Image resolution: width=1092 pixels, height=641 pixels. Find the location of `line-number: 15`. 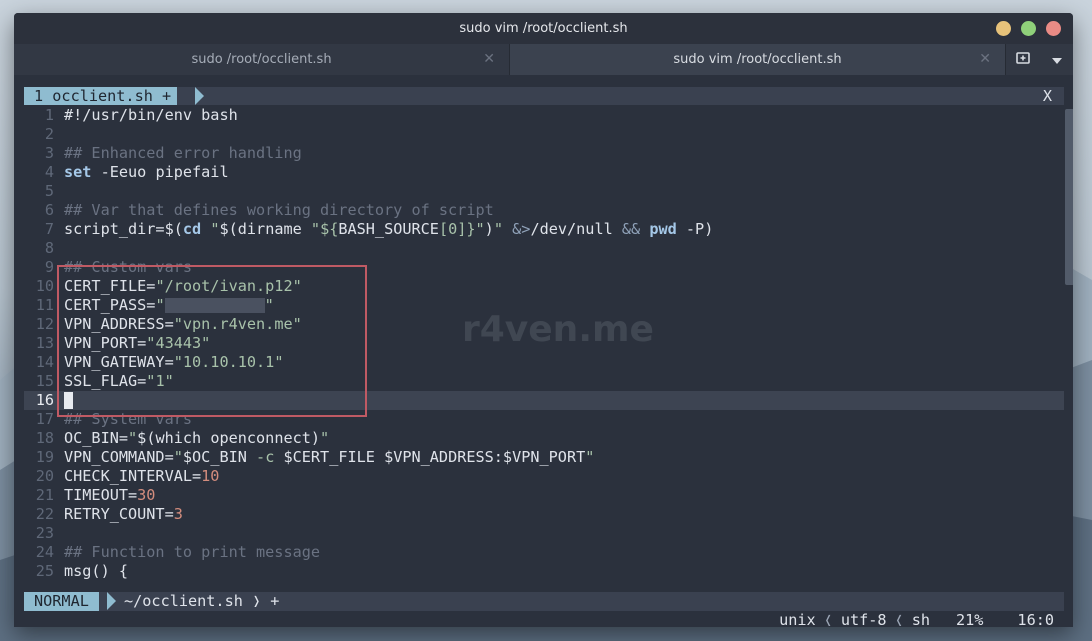

line-number: 15 is located at coordinates (44, 381).